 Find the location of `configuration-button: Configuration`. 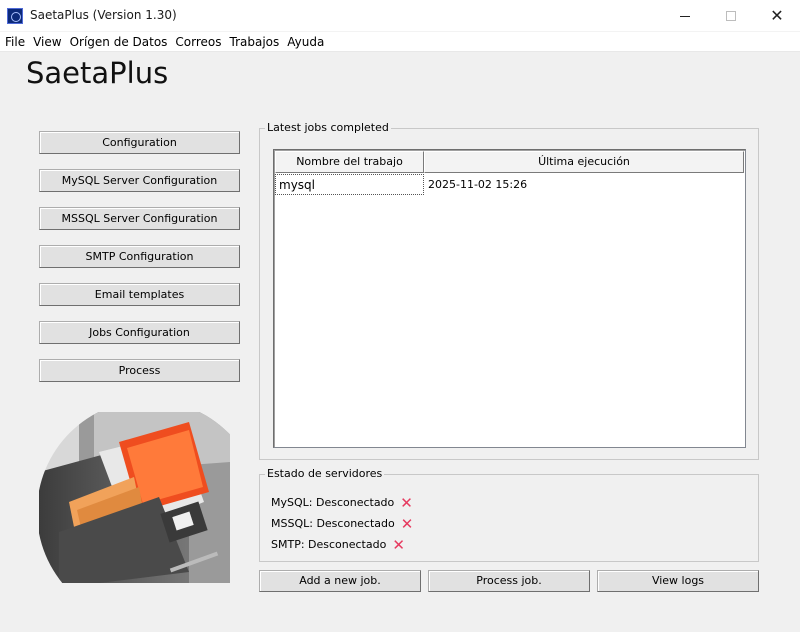

configuration-button: Configuration is located at coordinates (139, 142).